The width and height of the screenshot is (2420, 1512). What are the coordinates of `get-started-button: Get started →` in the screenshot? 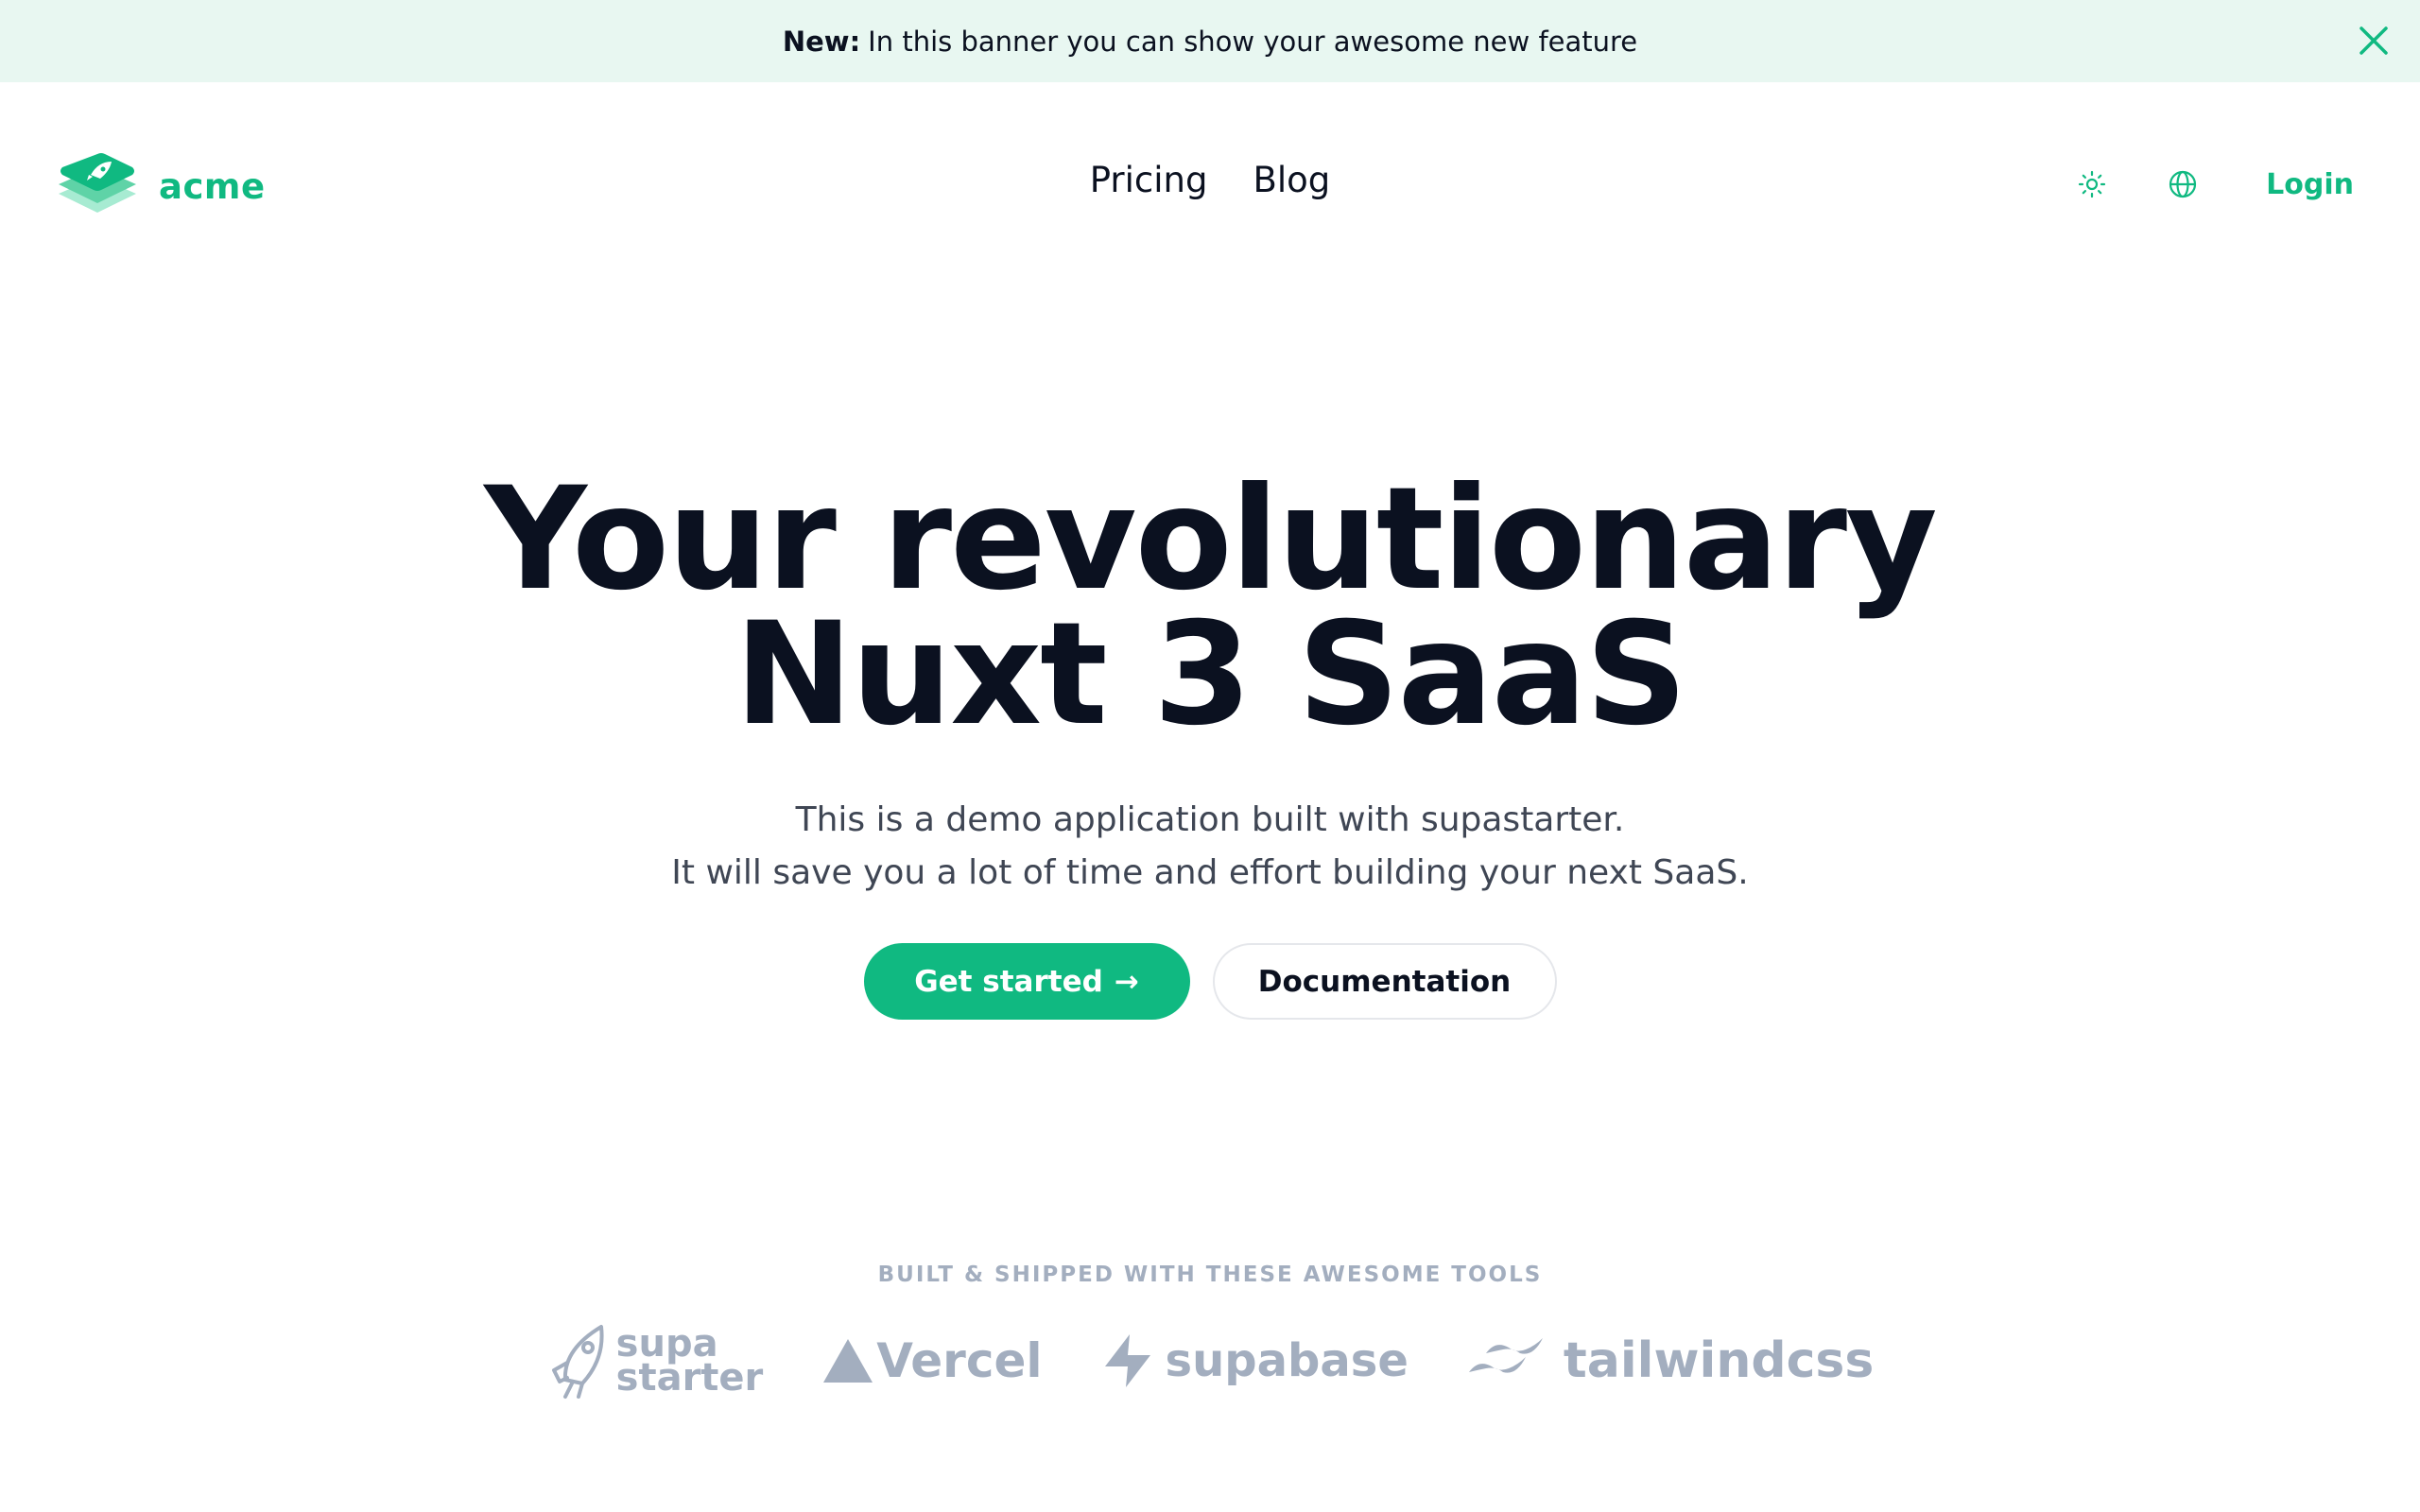 It's located at (1026, 981).